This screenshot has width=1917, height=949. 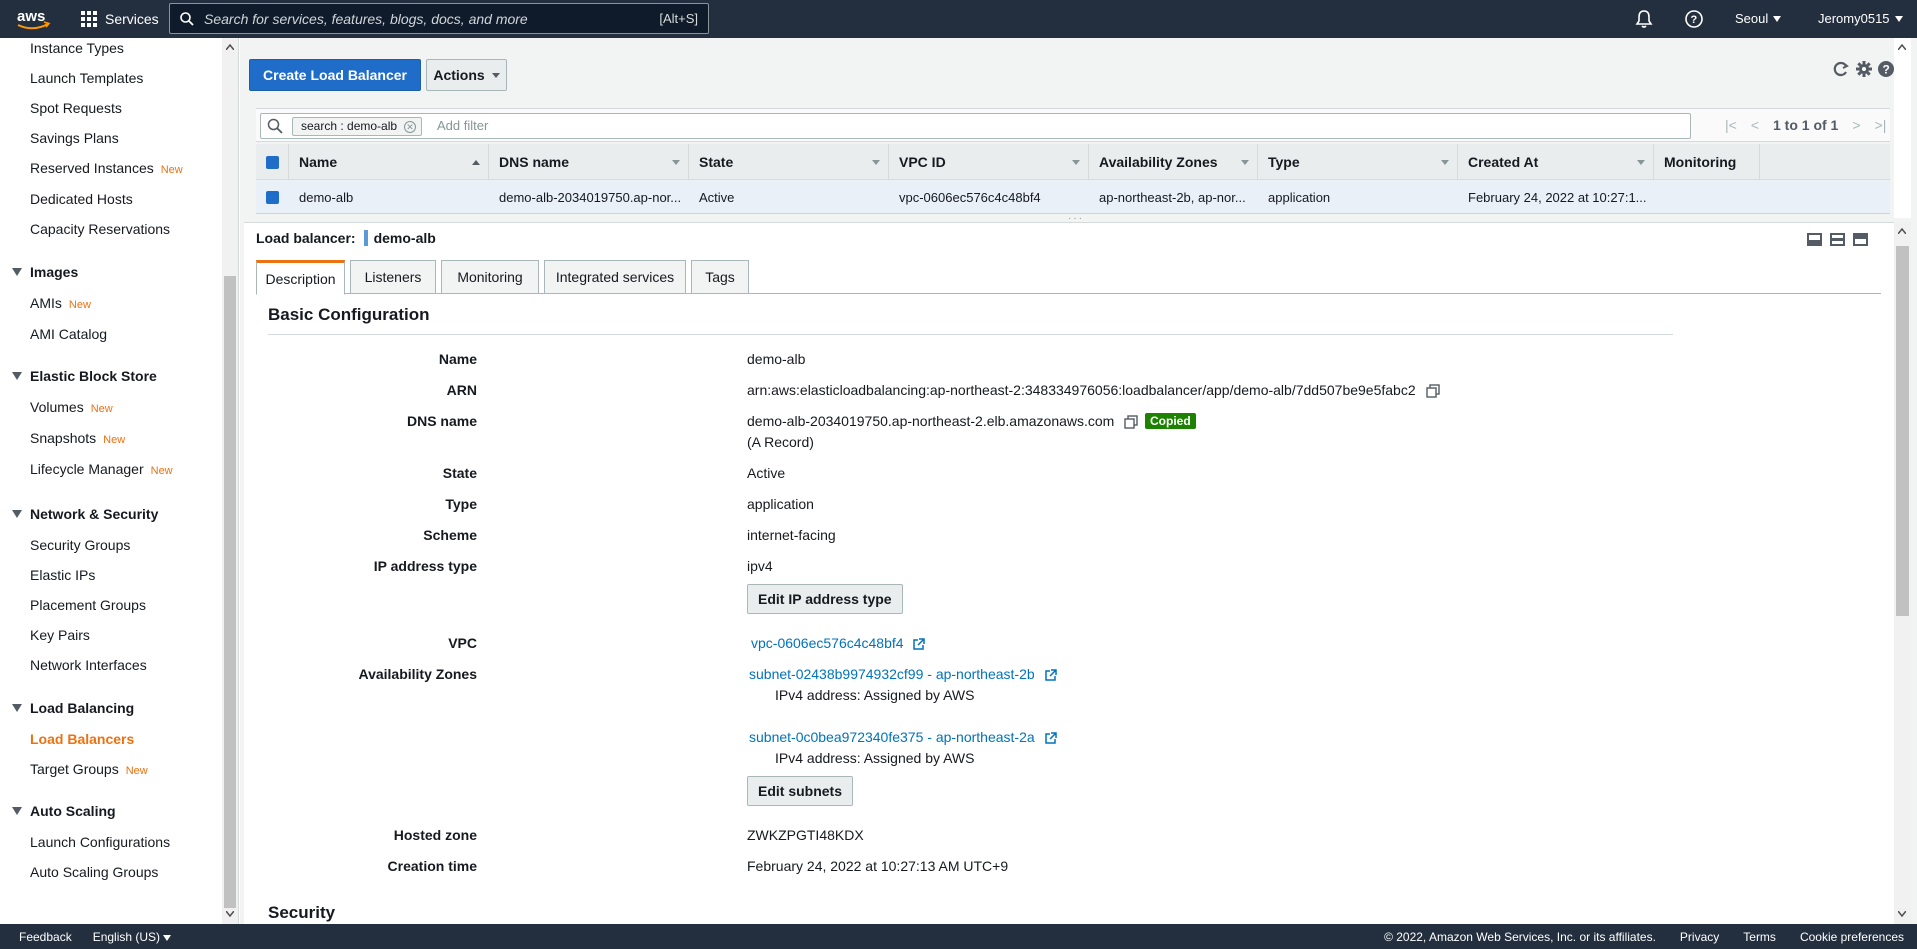 I want to click on sidebar-item-load-balancers: Load Balancers, so click(x=82, y=739).